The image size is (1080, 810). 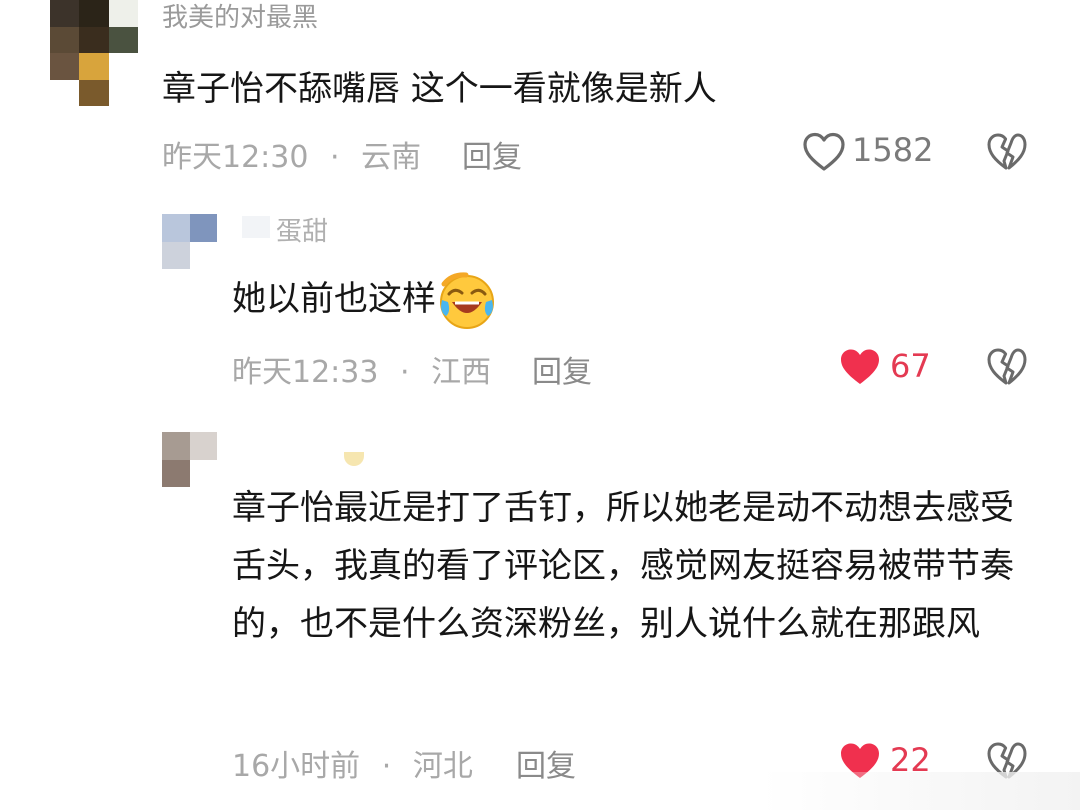 I want to click on comment-time: 昨天12:30, so click(x=235, y=157).